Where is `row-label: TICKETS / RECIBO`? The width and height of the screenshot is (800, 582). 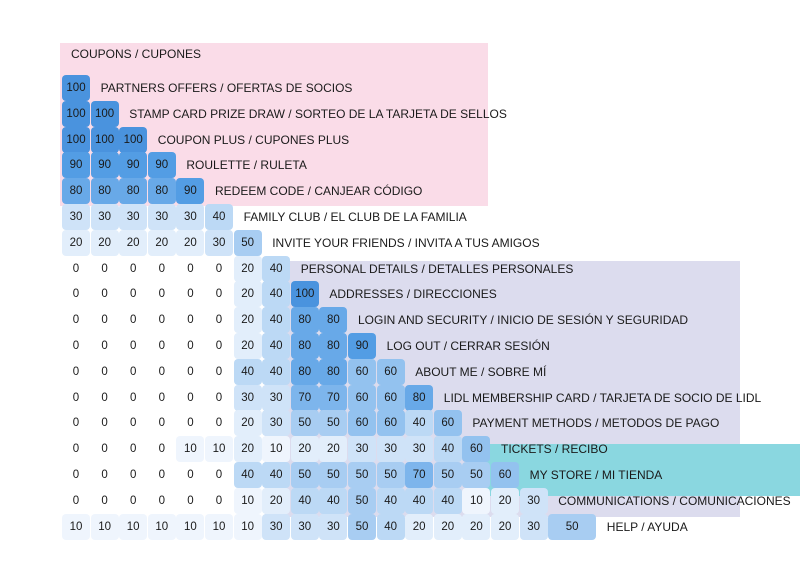
row-label: TICKETS / RECIBO is located at coordinates (554, 449).